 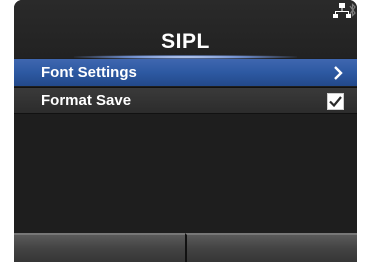 I want to click on chevron-right-icon, so click(x=338, y=73).